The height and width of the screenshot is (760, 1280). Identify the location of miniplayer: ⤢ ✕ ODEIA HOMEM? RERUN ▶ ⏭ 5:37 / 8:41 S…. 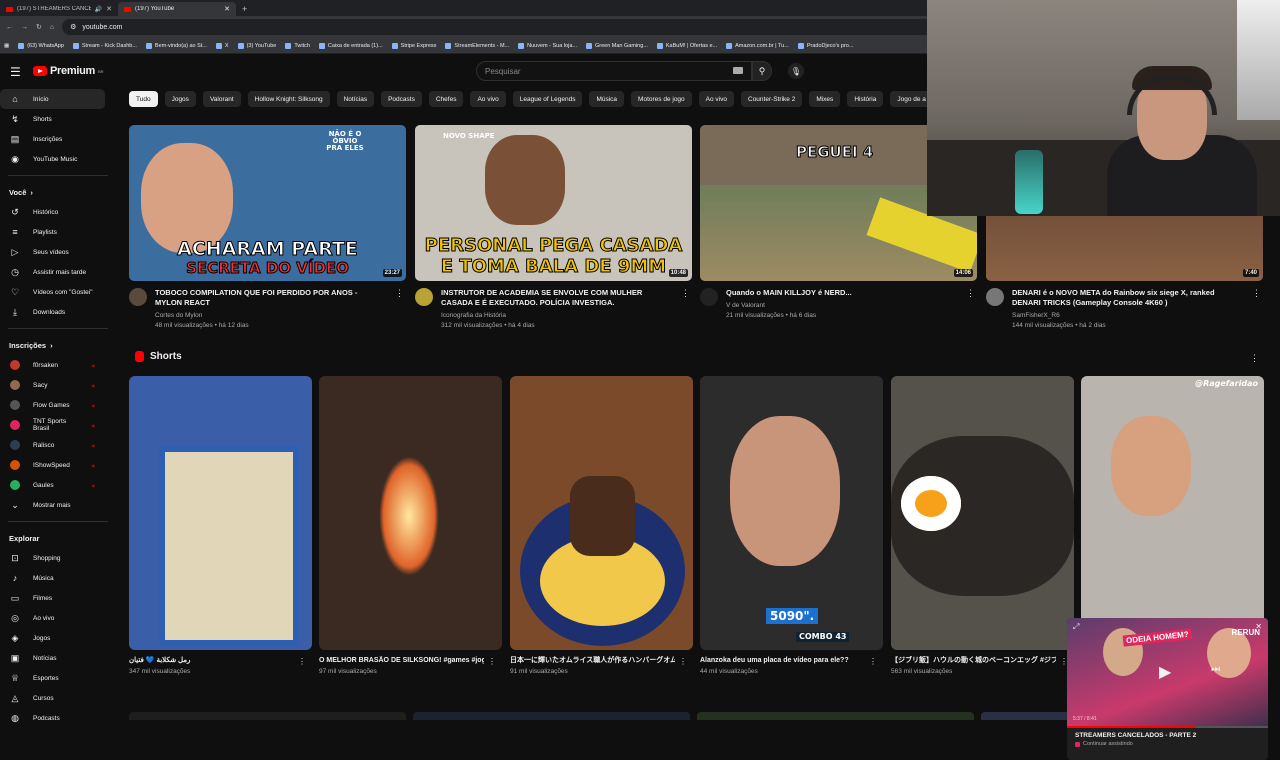
(1167, 689).